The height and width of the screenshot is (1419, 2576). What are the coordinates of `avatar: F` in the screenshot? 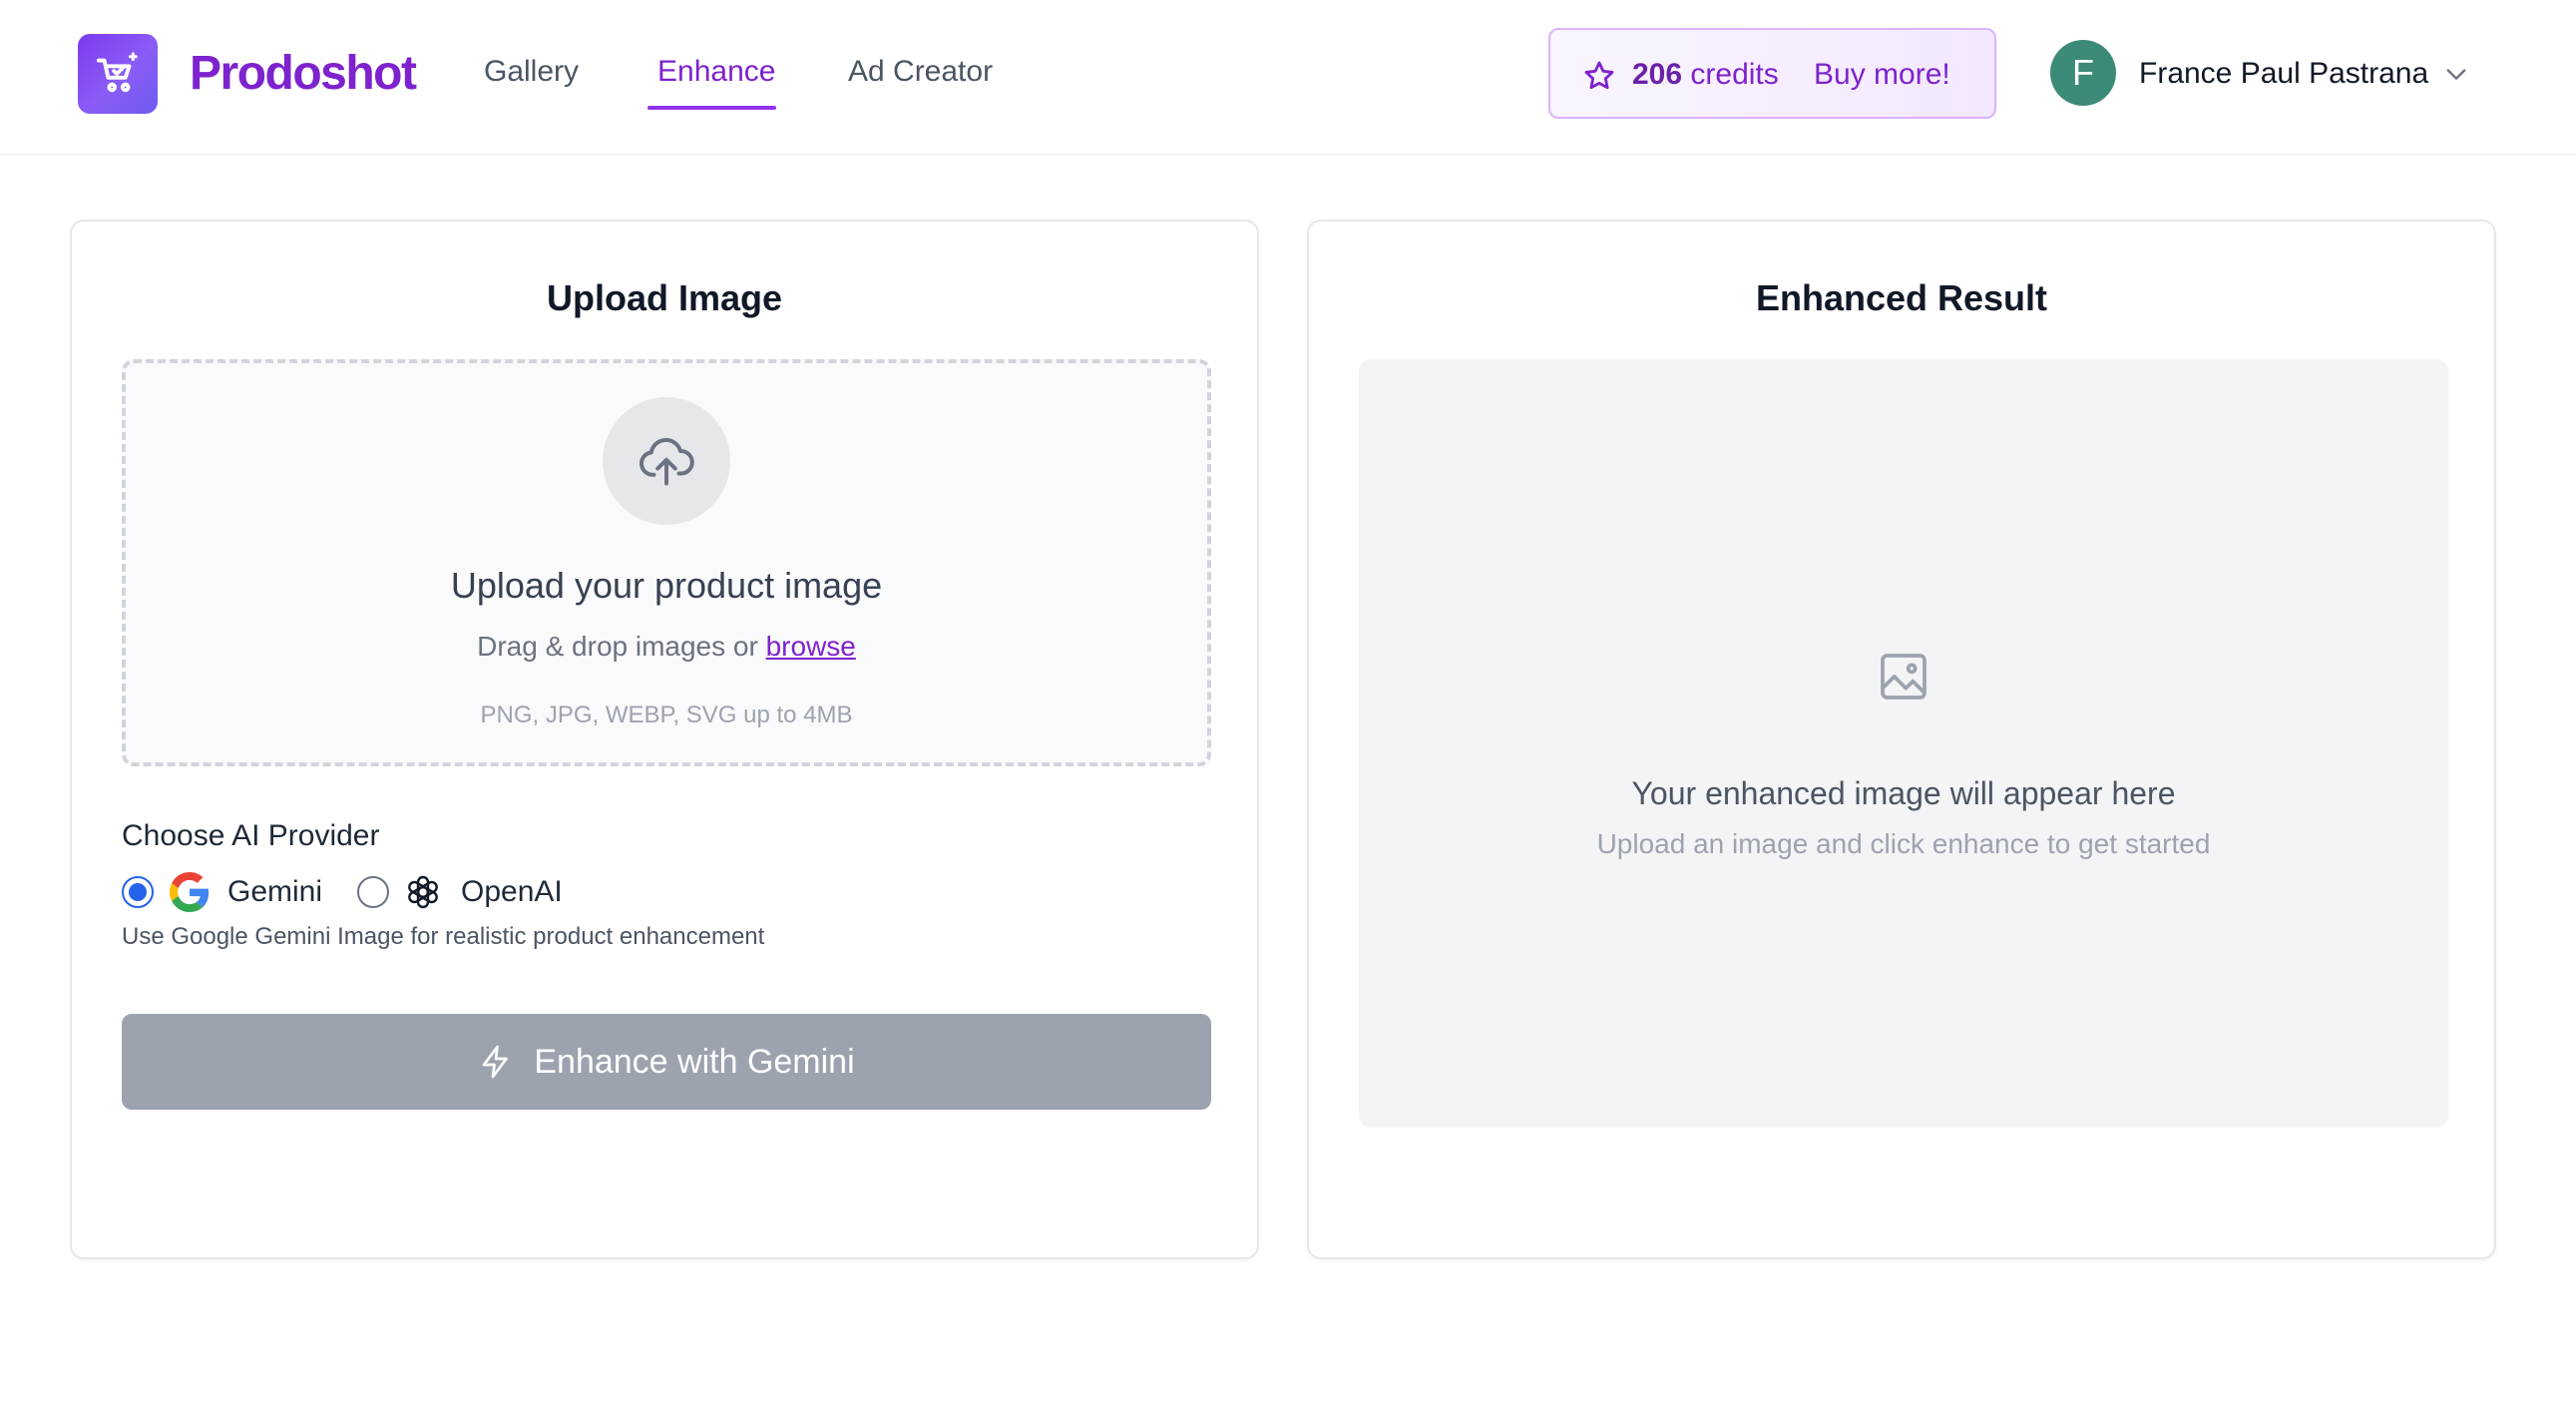 It's located at (2083, 73).